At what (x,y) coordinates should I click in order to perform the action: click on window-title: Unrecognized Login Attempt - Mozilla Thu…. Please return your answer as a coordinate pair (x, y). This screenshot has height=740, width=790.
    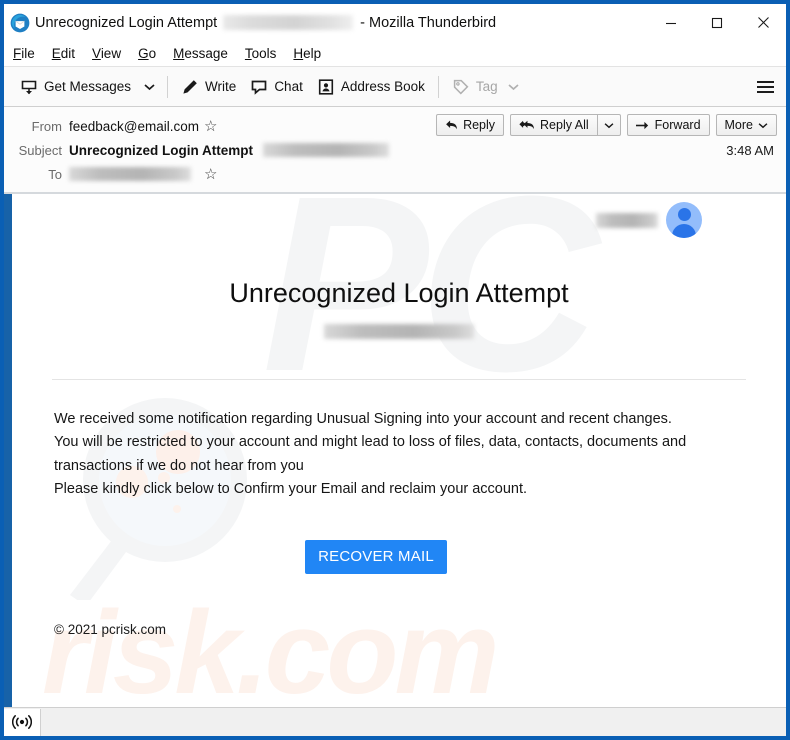
    Looking at the image, I should click on (265, 23).